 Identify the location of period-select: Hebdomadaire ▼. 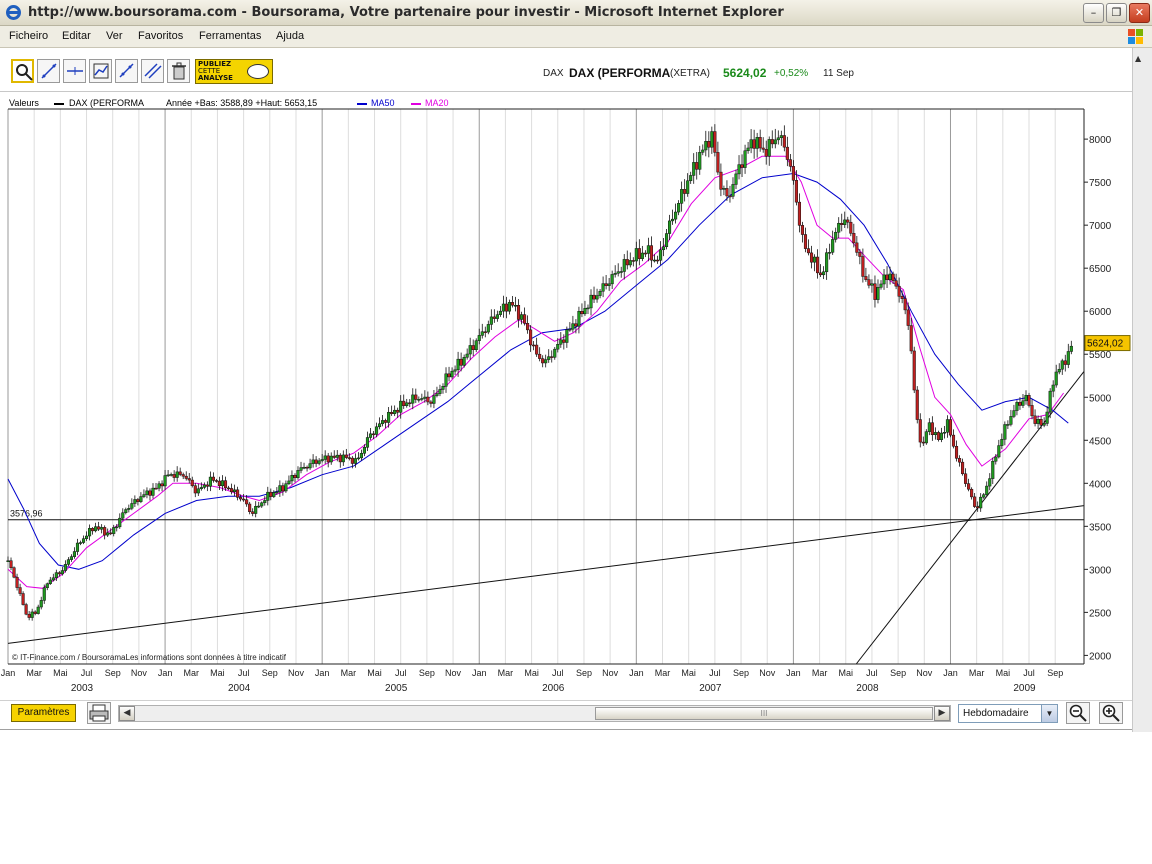
(1008, 713).